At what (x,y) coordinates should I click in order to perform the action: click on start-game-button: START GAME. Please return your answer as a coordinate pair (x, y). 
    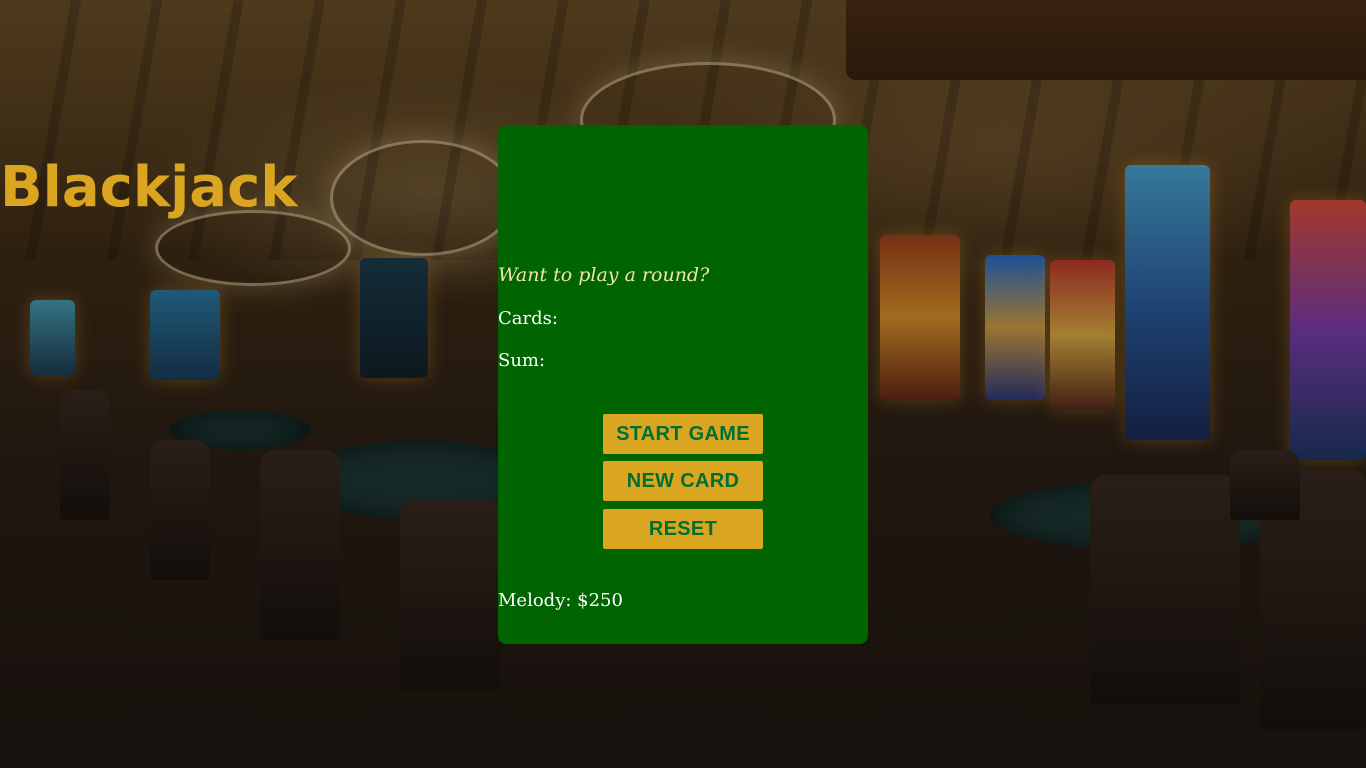
    Looking at the image, I should click on (683, 434).